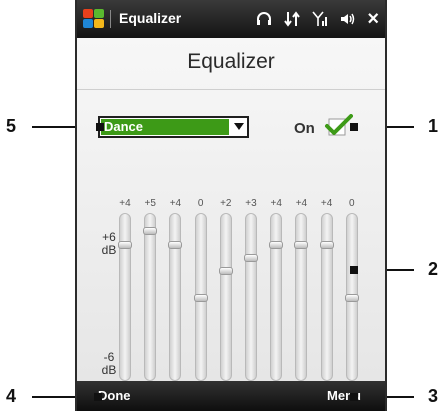 This screenshot has width=448, height=411. I want to click on on-checkbox, so click(338, 126).